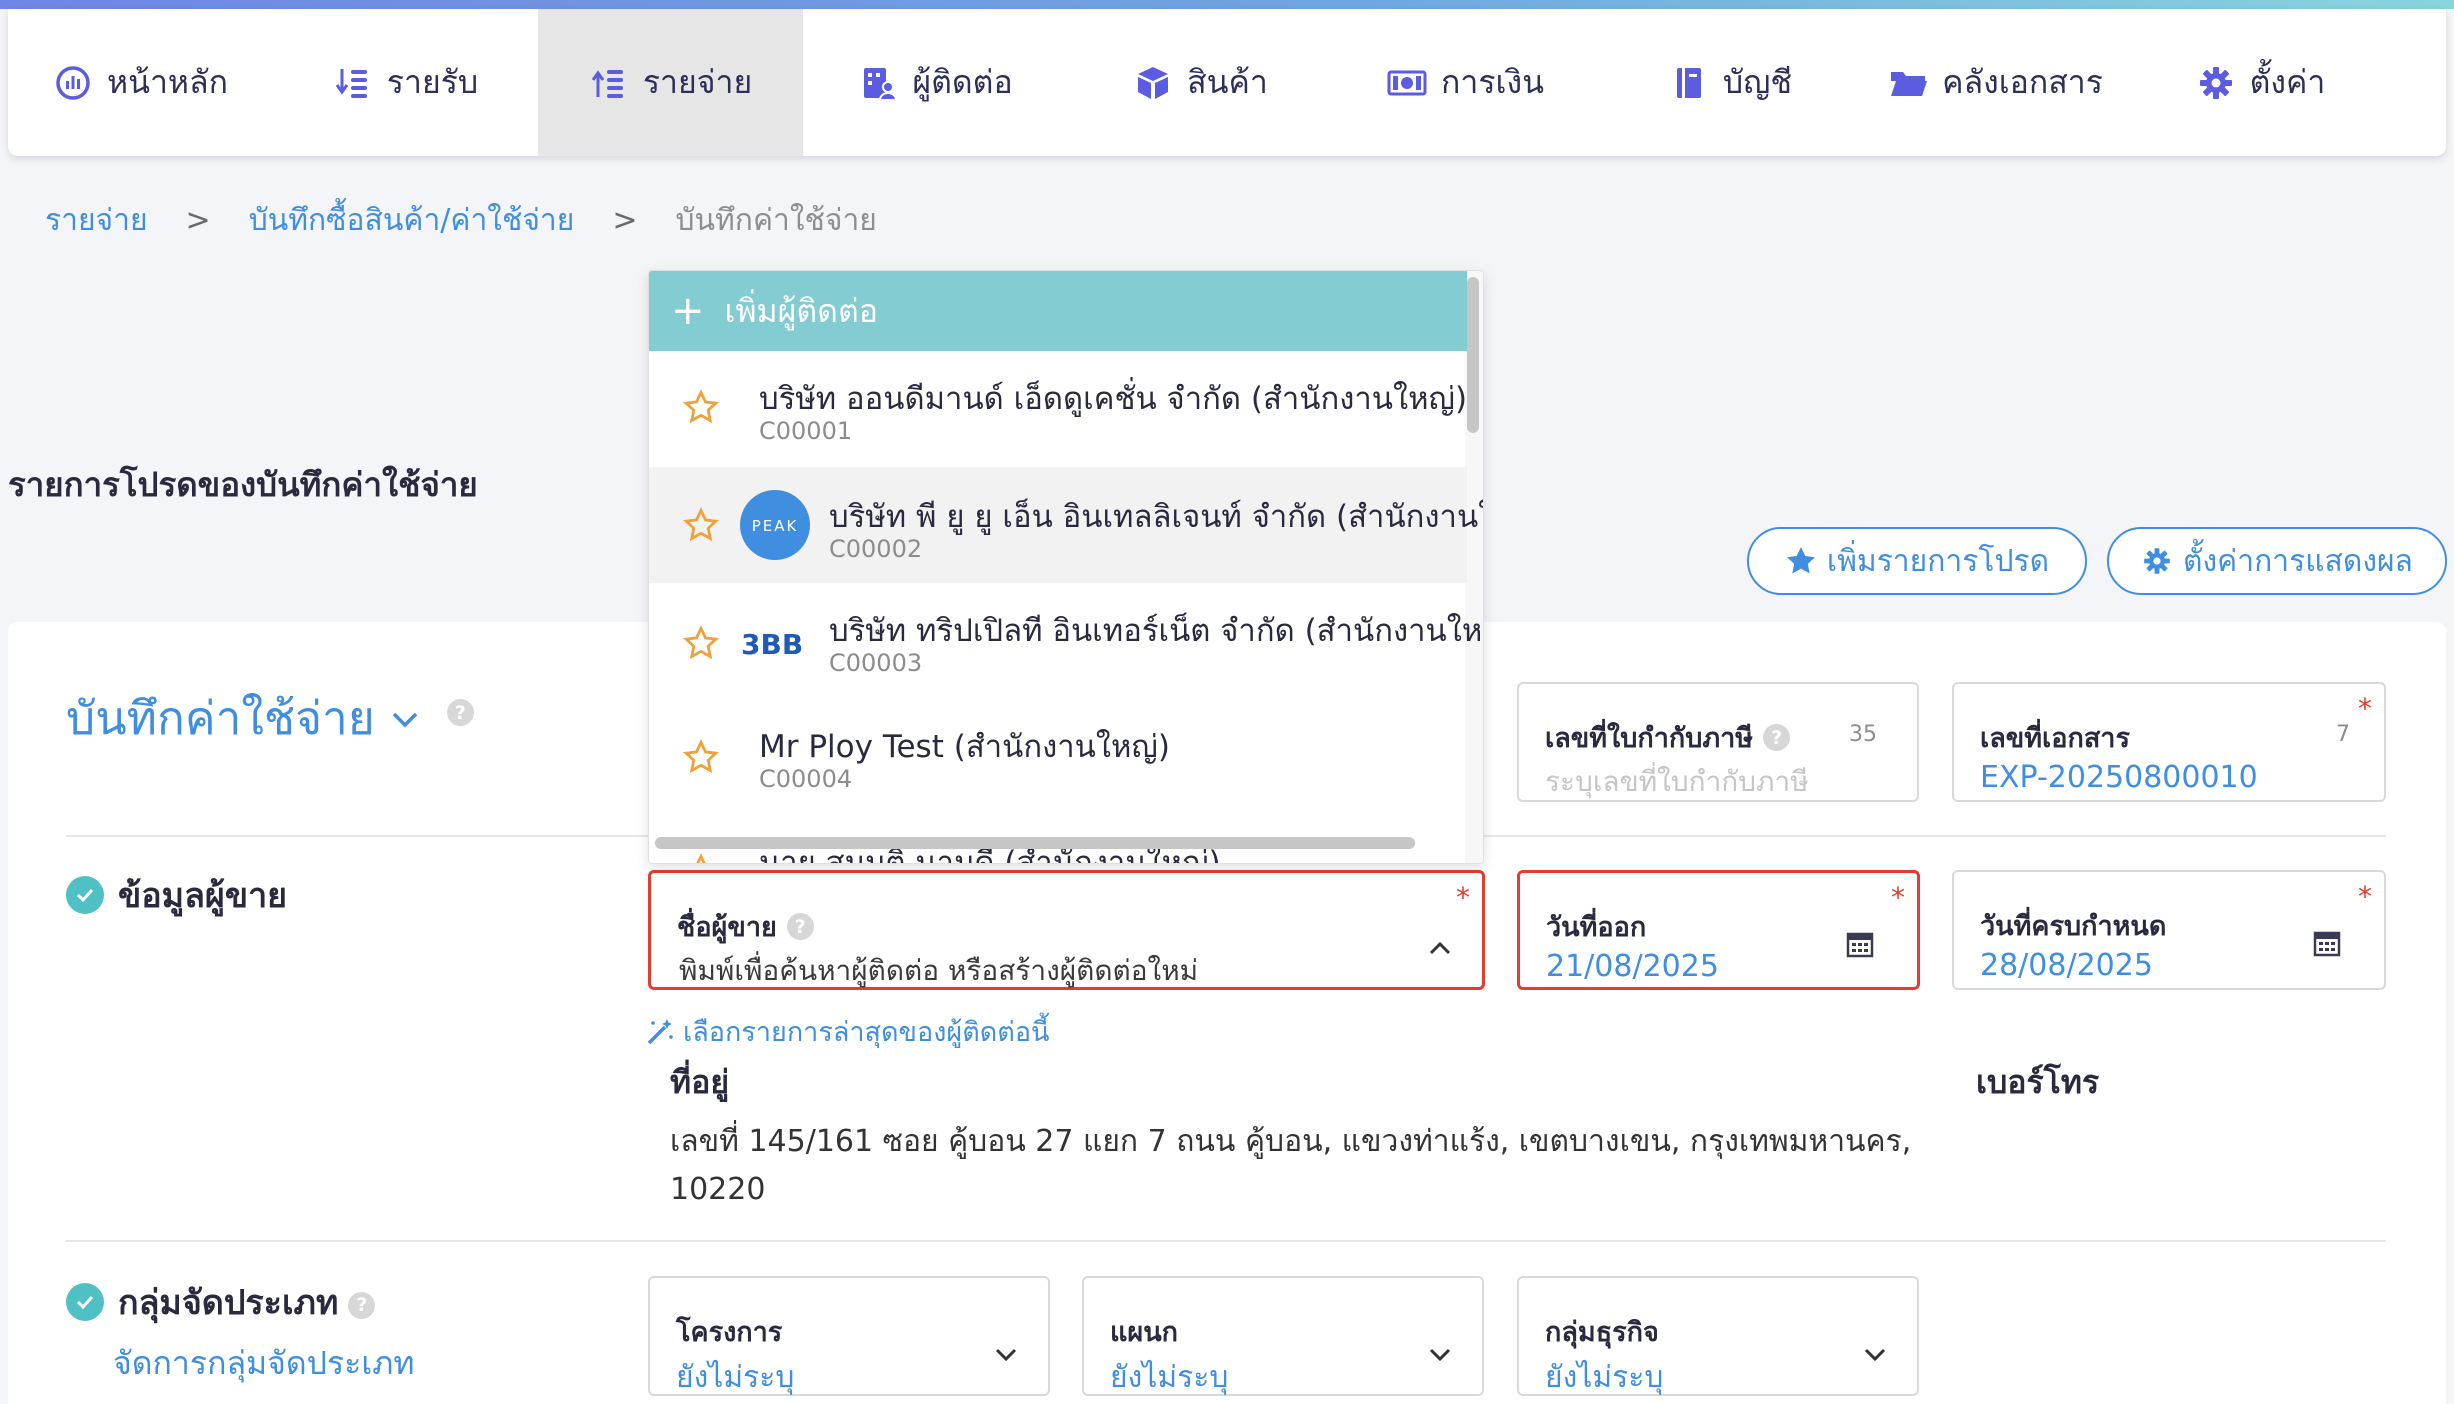 The image size is (2454, 1404). What do you see at coordinates (878, 83) in the screenshot?
I see `contact-icon` at bounding box center [878, 83].